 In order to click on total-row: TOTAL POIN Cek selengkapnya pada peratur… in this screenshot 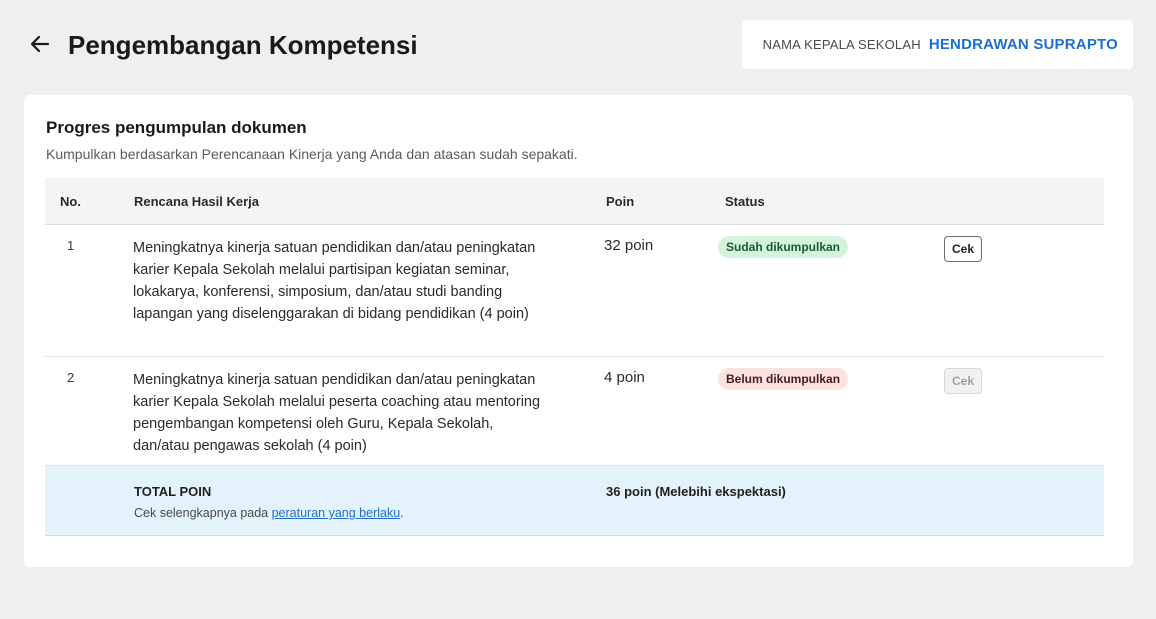, I will do `click(574, 501)`.